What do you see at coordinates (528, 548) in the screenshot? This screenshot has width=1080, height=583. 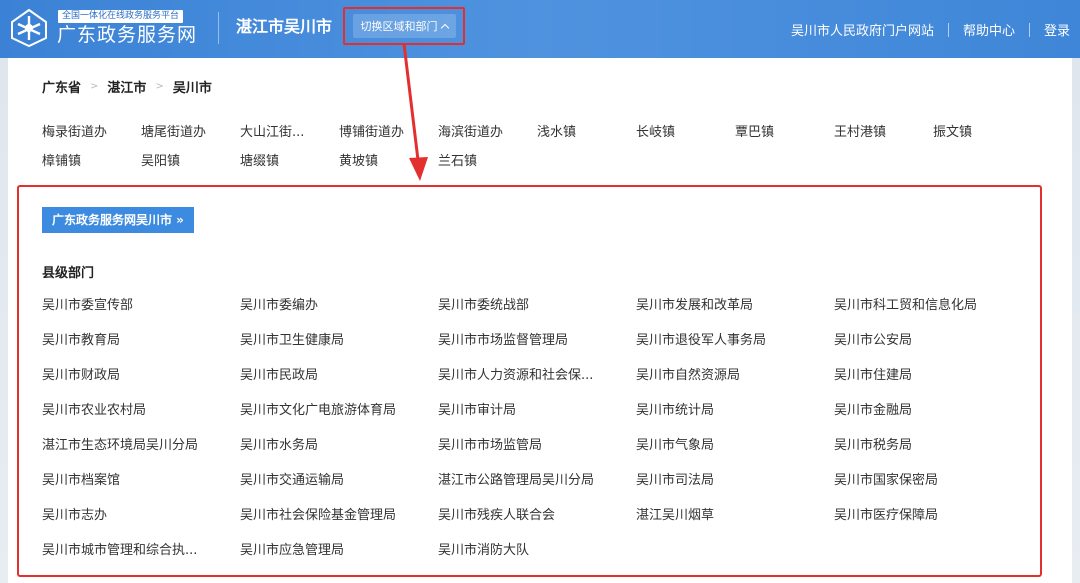 I see `department-link: 吴川市消防大队` at bounding box center [528, 548].